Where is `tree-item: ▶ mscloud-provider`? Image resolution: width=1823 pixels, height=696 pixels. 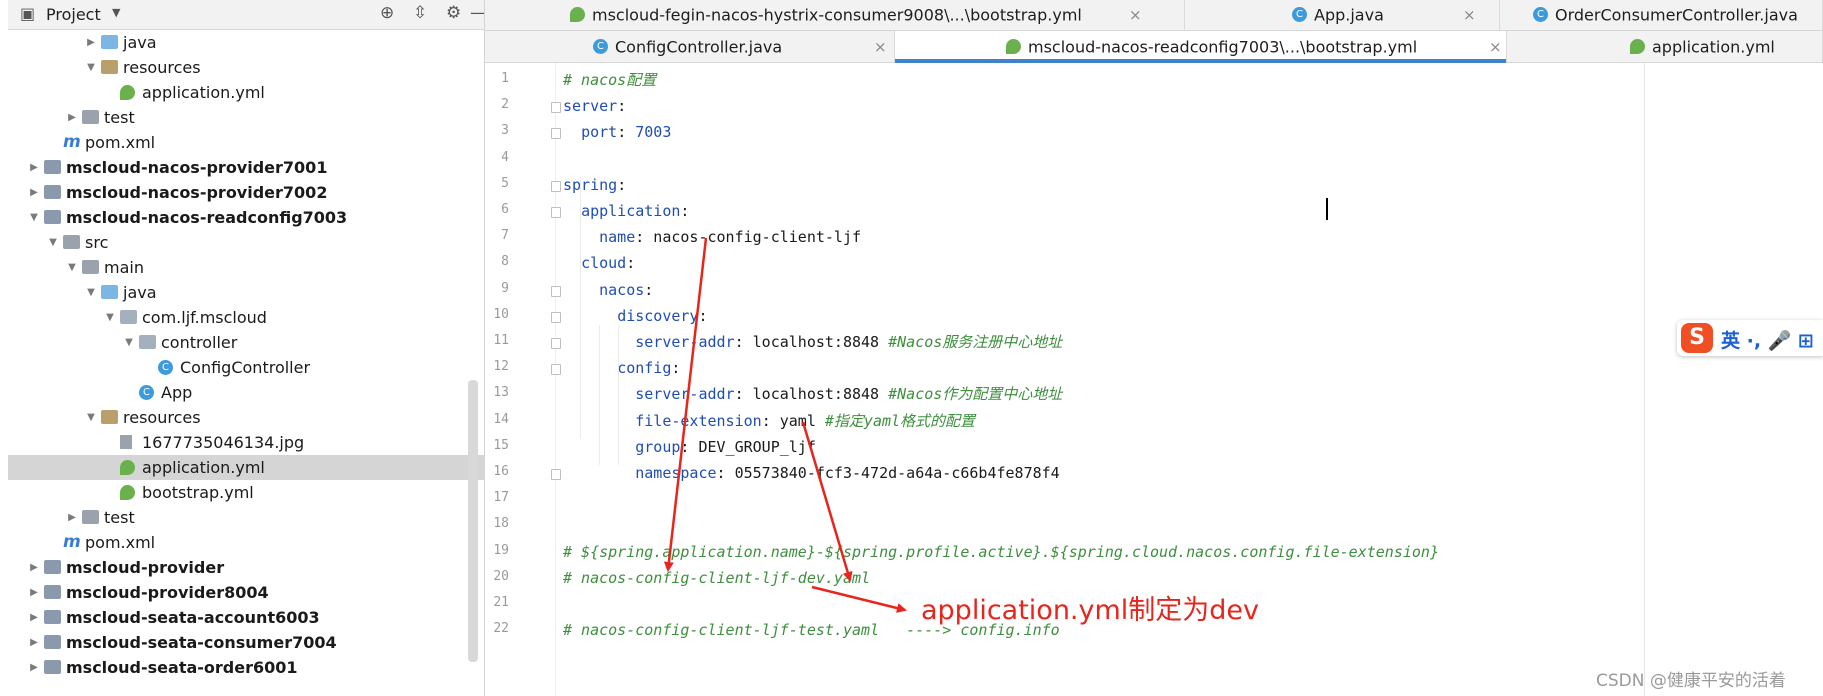 tree-item: ▶ mscloud-provider is located at coordinates (246, 567).